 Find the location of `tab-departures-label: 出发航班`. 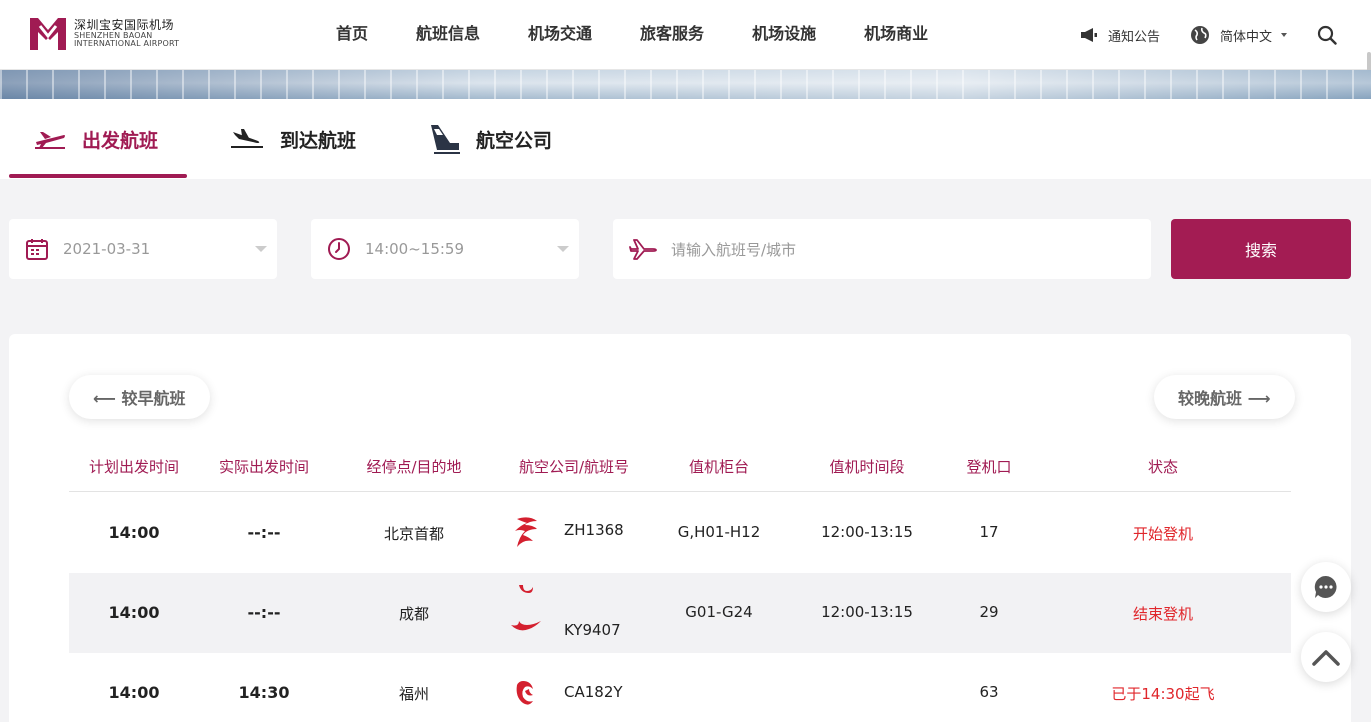

tab-departures-label: 出发航班 is located at coordinates (120, 140).